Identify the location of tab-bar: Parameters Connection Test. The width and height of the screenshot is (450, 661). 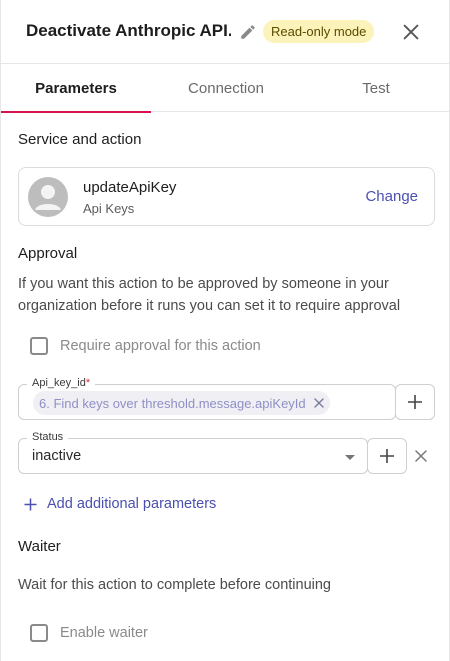
(225, 89).